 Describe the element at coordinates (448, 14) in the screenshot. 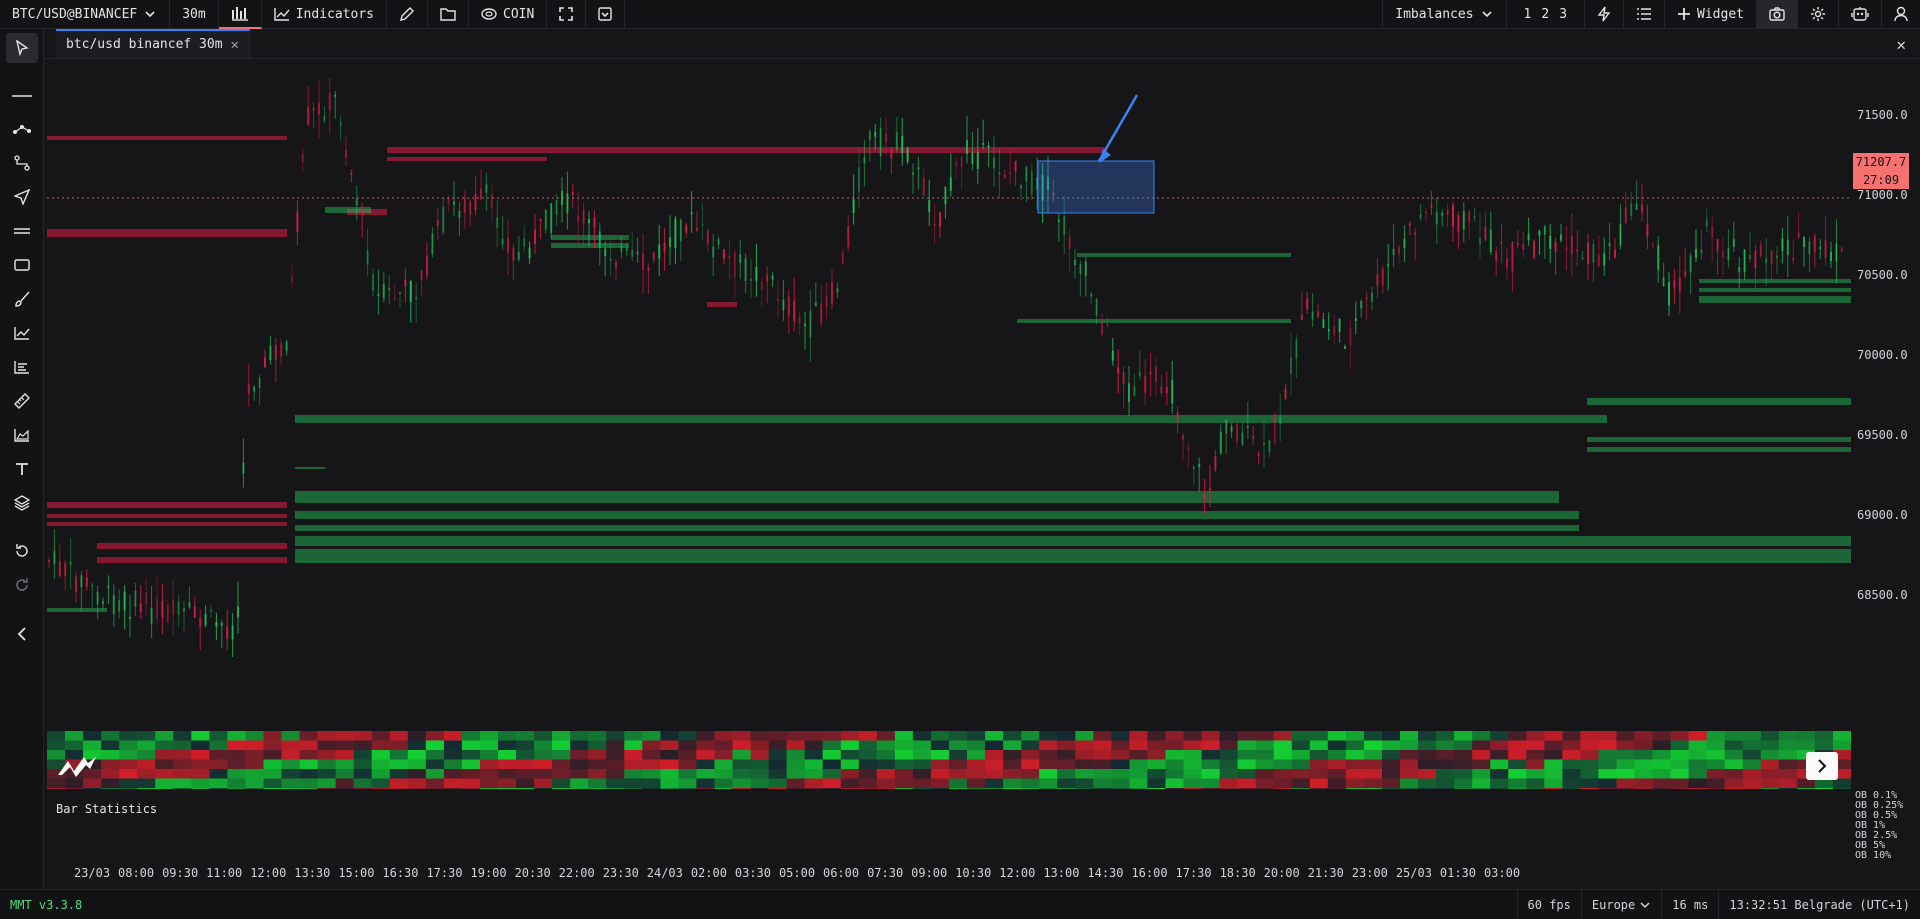

I see `folder-button` at that location.